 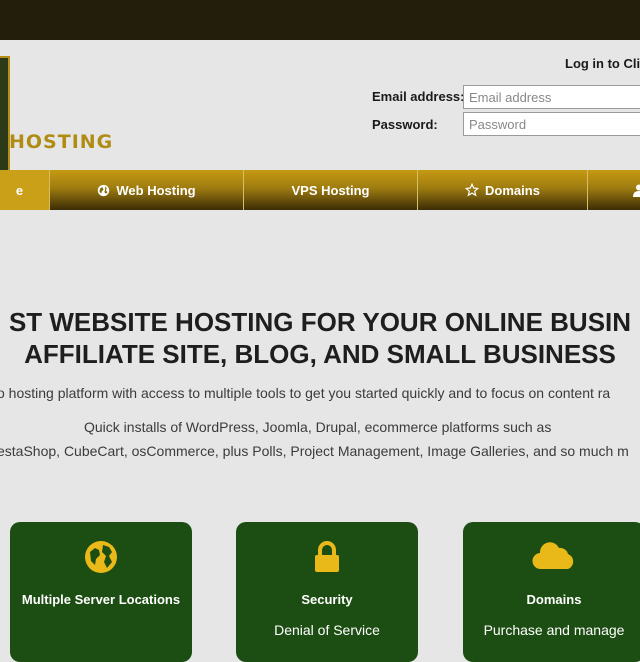 What do you see at coordinates (405, 124) in the screenshot?
I see `password-label: Password:` at bounding box center [405, 124].